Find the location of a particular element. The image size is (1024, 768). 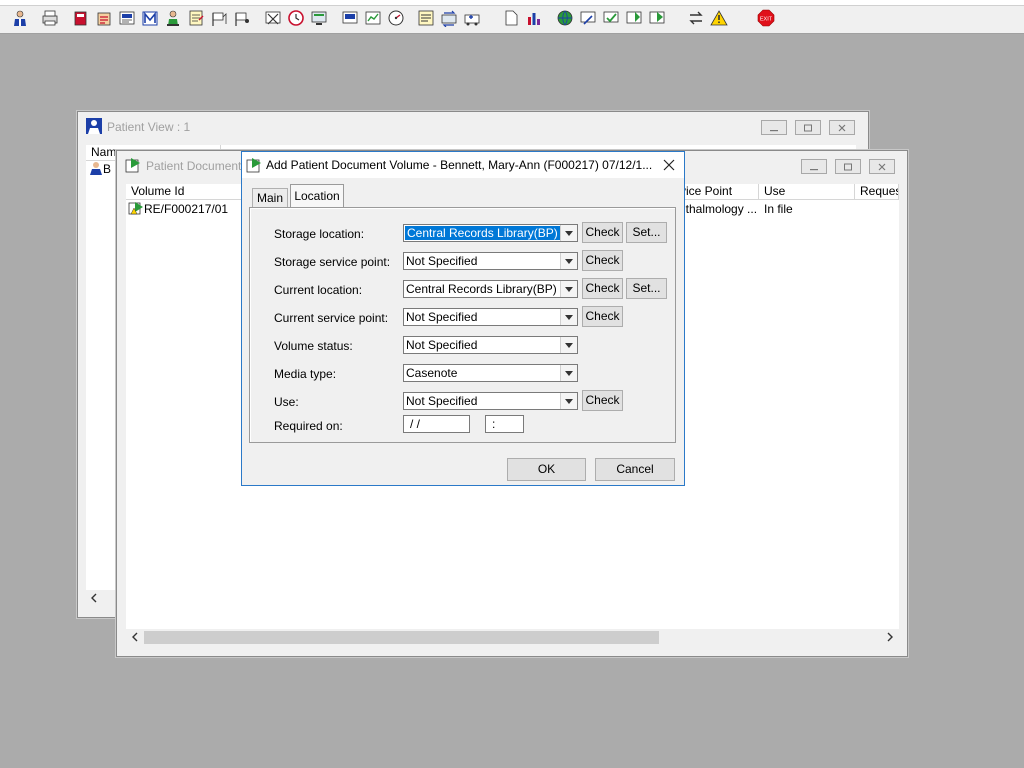

volume-id-cell: RE/F000217/01 is located at coordinates (186, 209).